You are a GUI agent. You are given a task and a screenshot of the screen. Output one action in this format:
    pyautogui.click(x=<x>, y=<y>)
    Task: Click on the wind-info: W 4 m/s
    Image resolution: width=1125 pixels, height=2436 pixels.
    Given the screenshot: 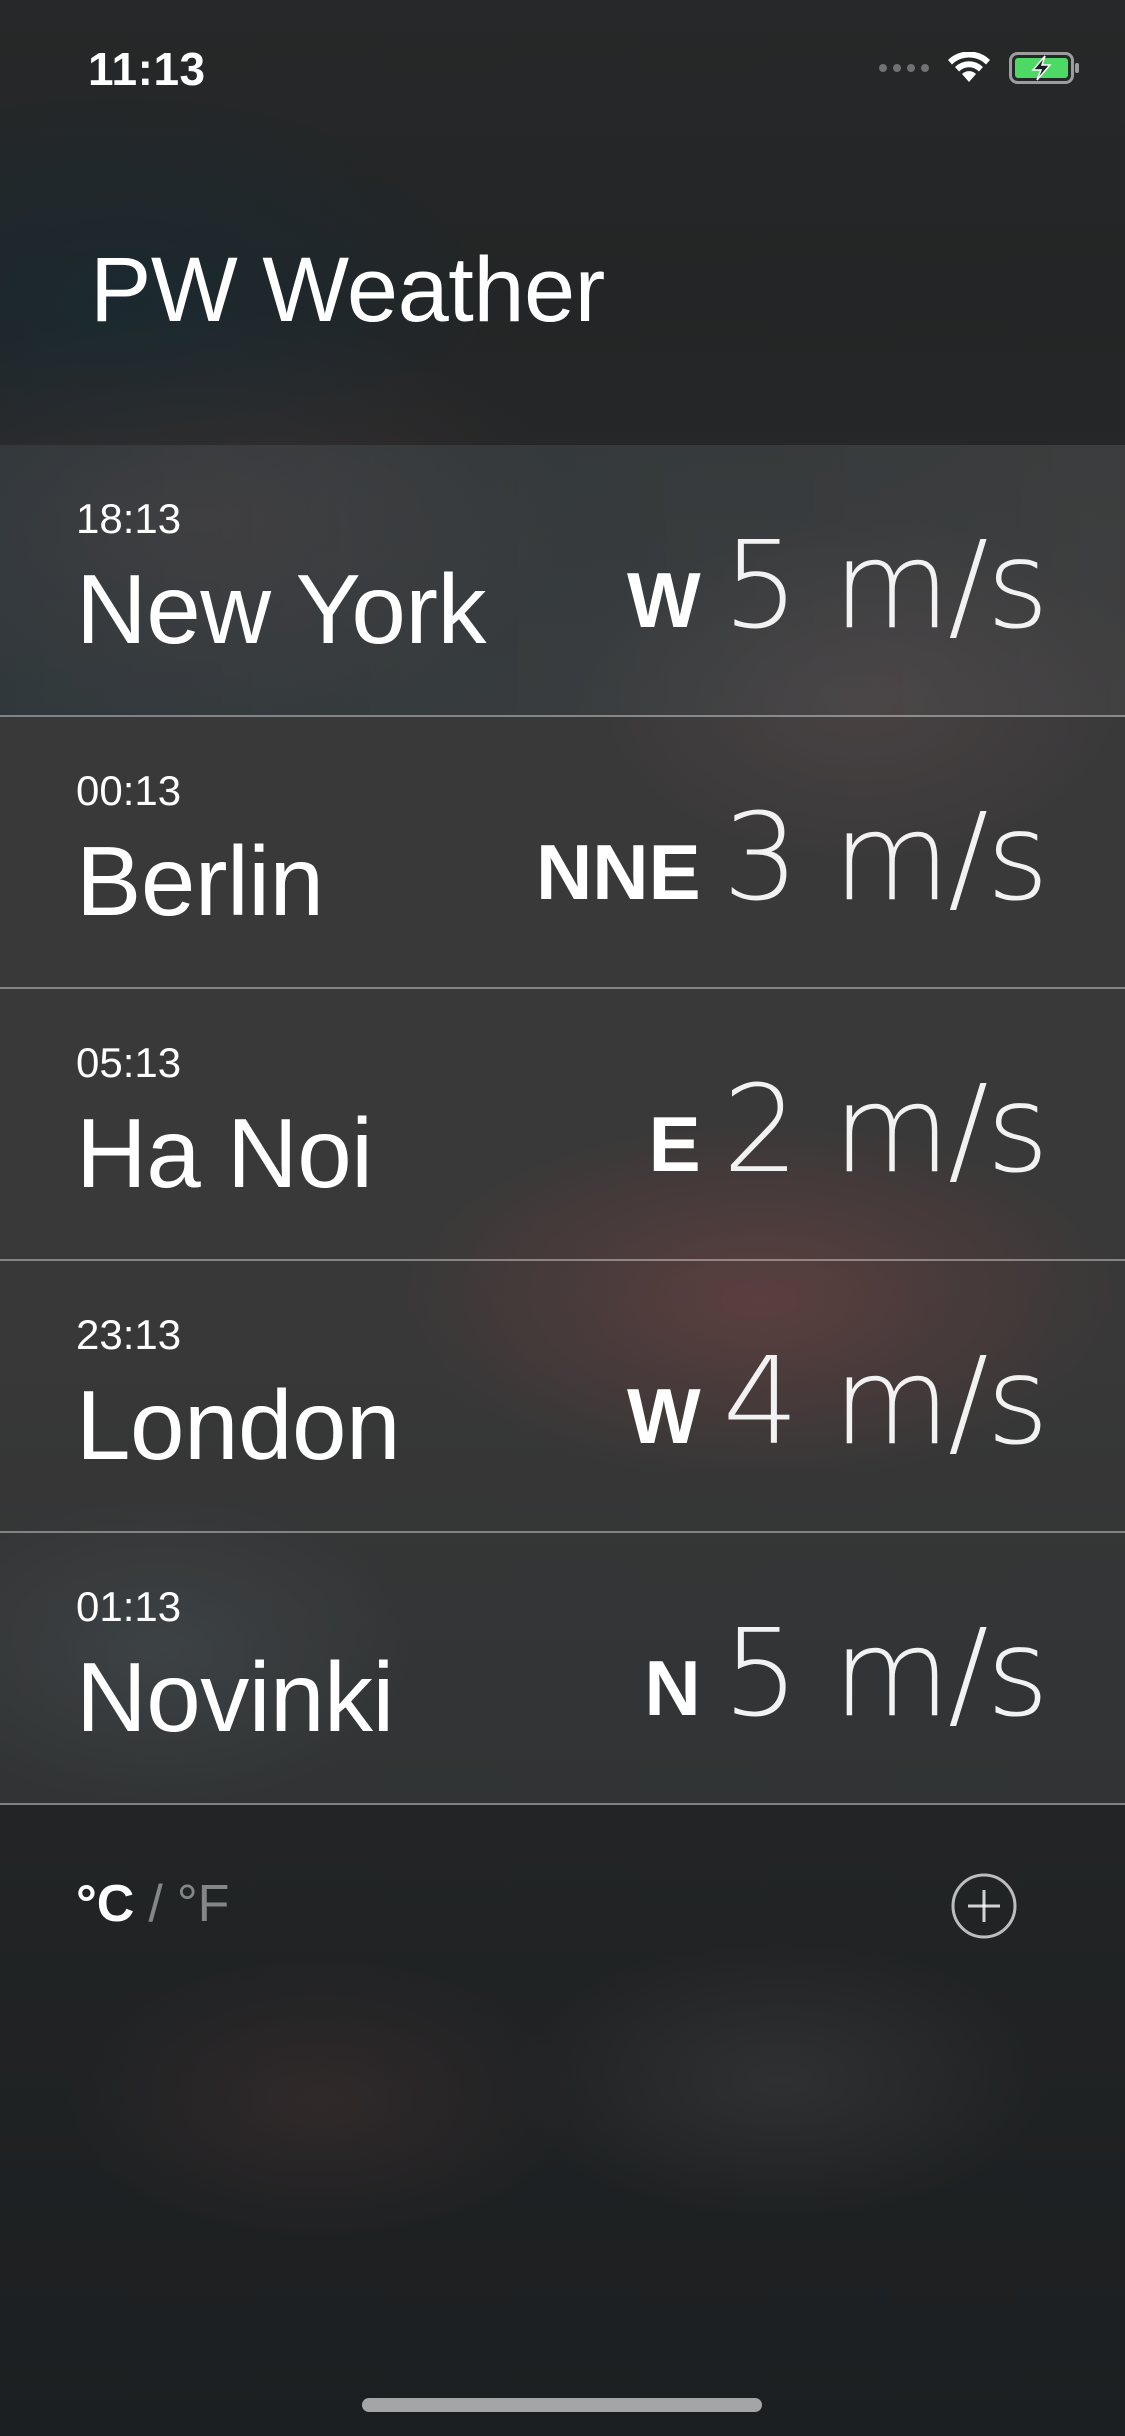 What is the action you would take?
    pyautogui.click(x=838, y=1402)
    